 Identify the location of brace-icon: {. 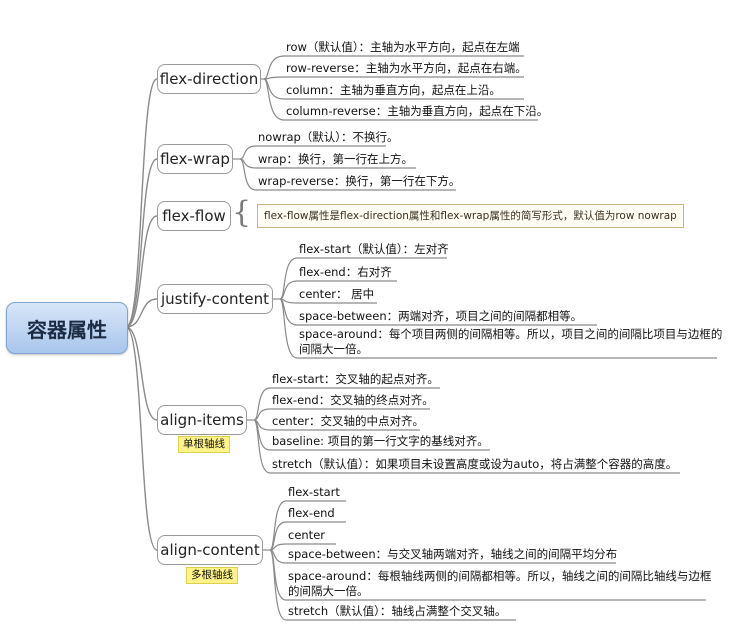
(242, 212).